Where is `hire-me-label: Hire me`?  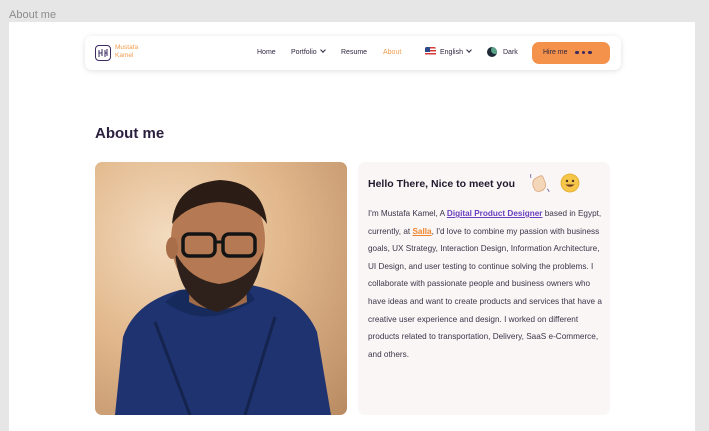
hire-me-label: Hire me is located at coordinates (555, 52).